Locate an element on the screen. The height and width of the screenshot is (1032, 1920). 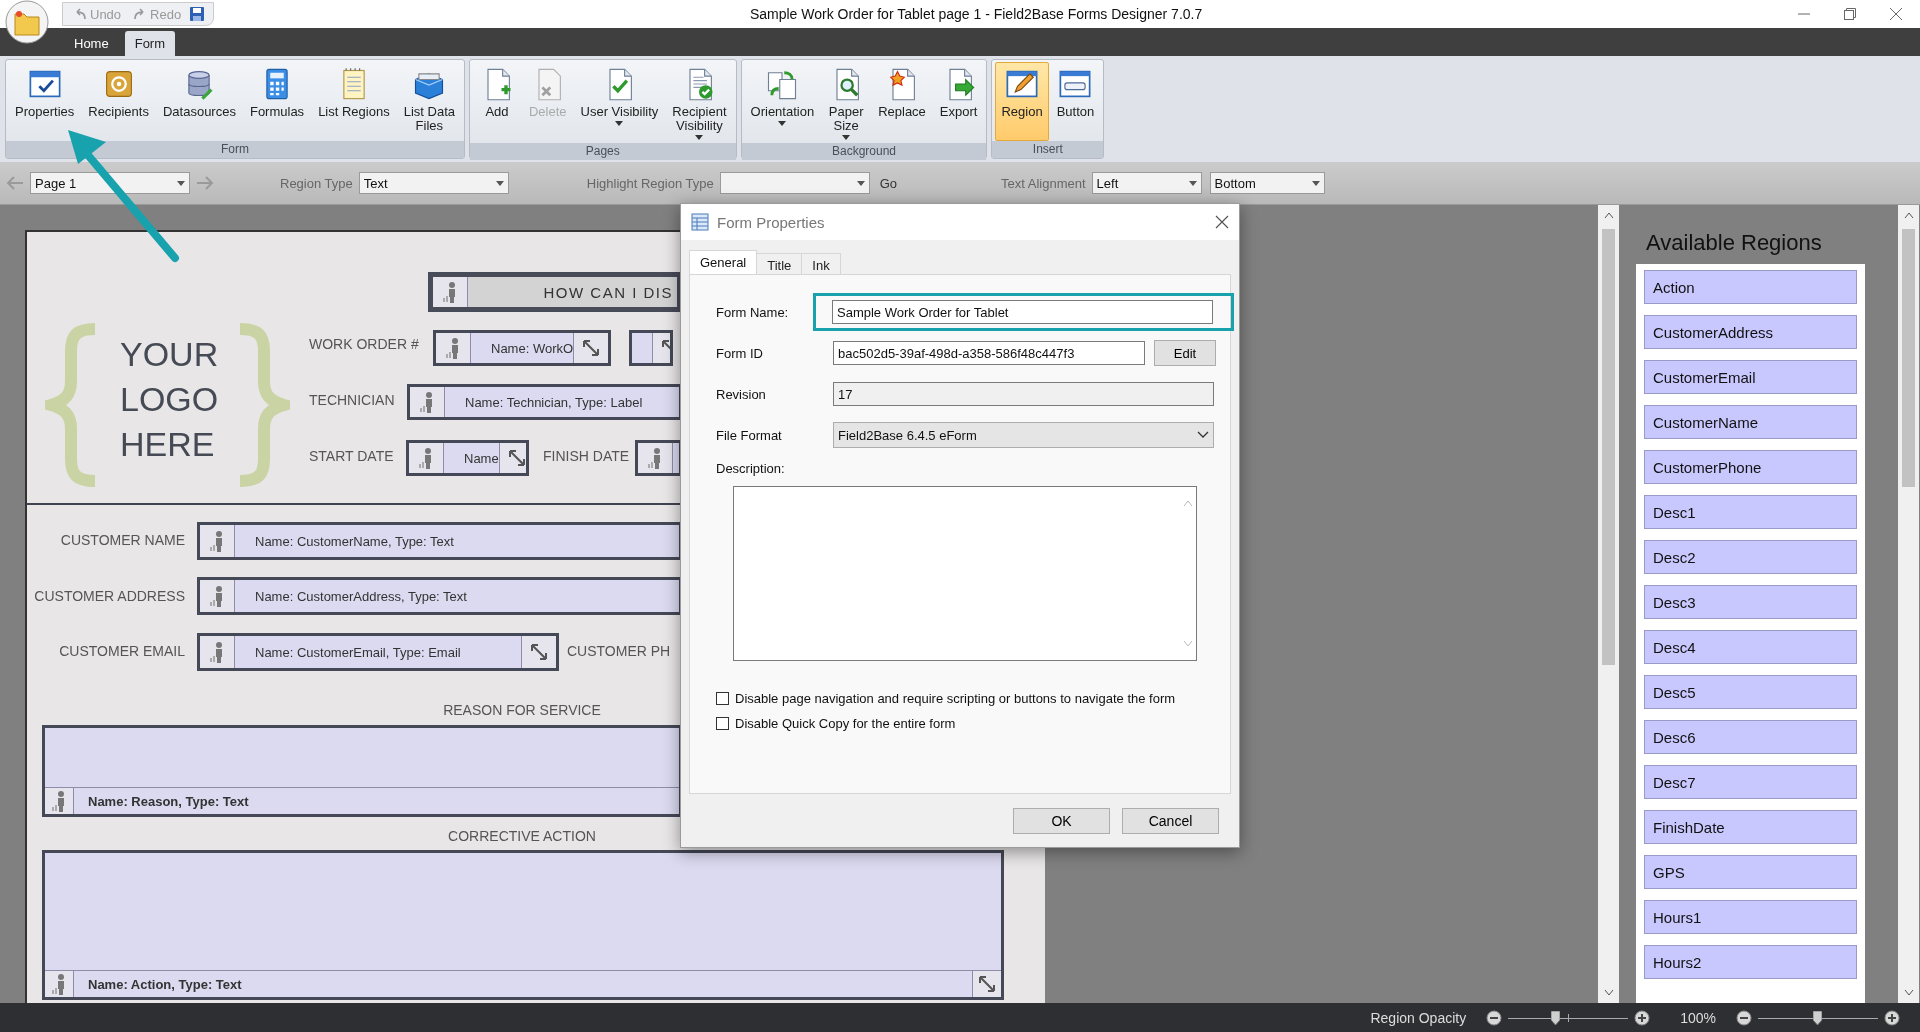
ribbon-button: Region is located at coordinates (1022, 101).